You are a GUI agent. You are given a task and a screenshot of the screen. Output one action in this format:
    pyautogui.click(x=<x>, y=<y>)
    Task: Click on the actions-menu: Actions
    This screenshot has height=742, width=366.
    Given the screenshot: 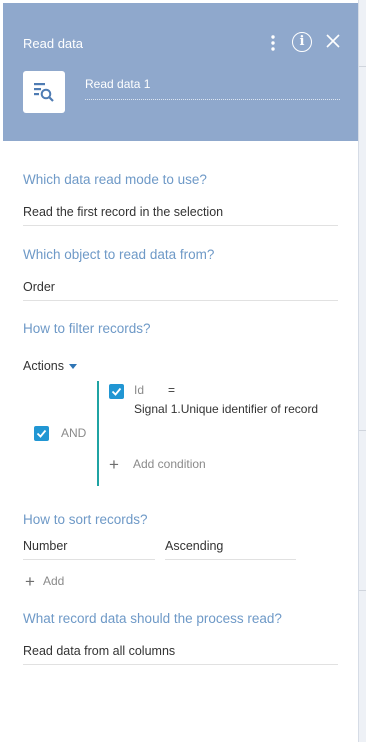 What is the action you would take?
    pyautogui.click(x=50, y=366)
    